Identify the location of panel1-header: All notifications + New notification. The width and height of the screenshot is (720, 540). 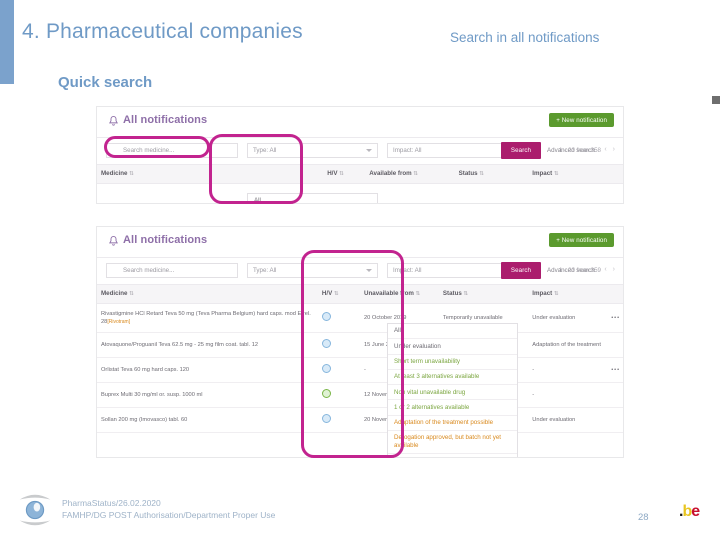
(360, 122).